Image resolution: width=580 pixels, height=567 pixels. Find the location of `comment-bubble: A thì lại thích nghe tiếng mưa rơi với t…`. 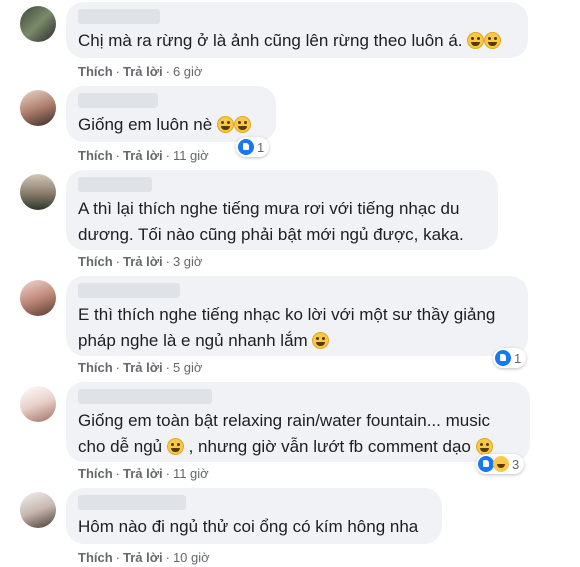

comment-bubble: A thì lại thích nghe tiếng mưa rơi với t… is located at coordinates (282, 210).